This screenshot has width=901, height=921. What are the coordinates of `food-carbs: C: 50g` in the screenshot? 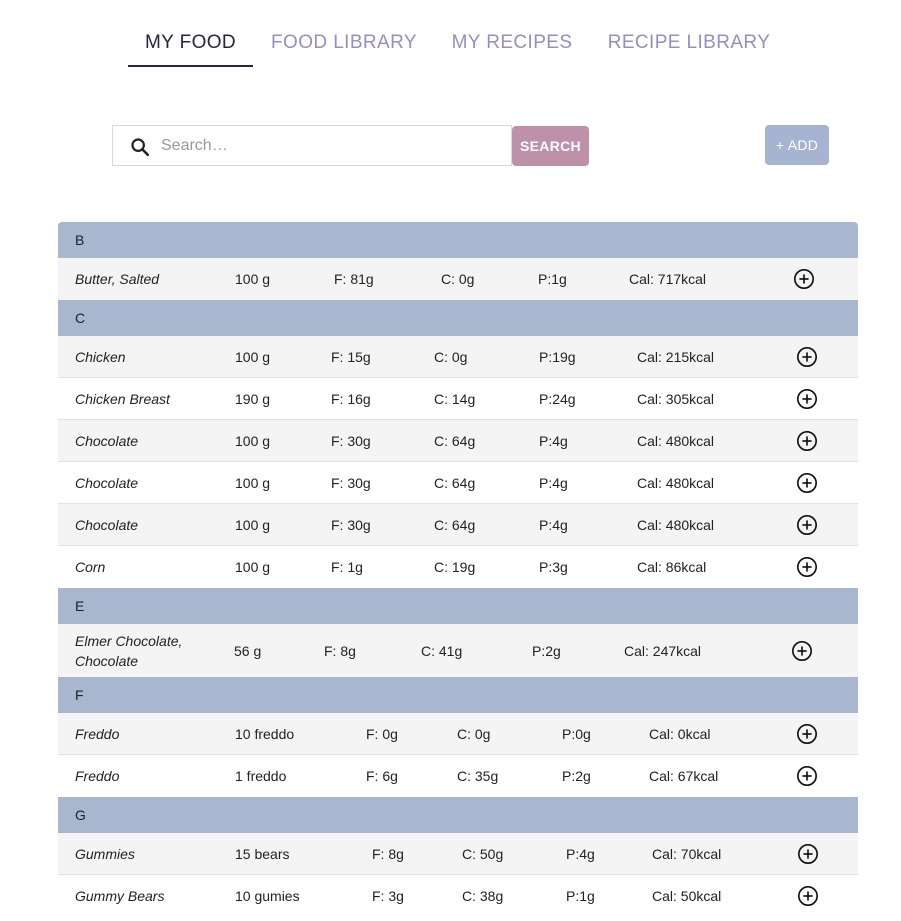 It's located at (483, 853).